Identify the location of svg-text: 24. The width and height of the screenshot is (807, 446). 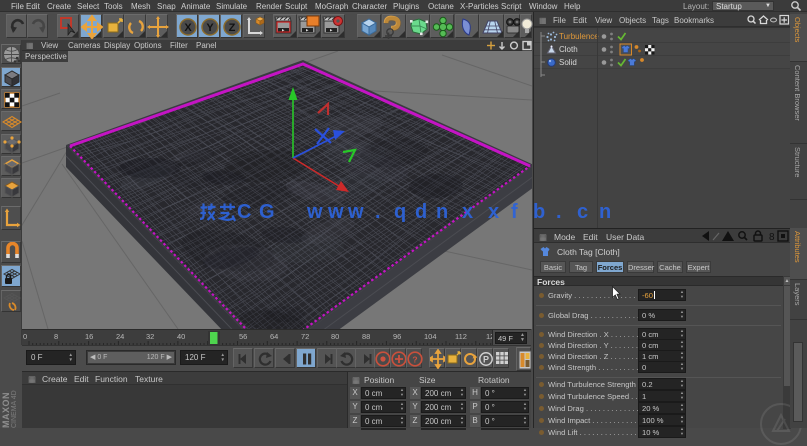
(120, 336).